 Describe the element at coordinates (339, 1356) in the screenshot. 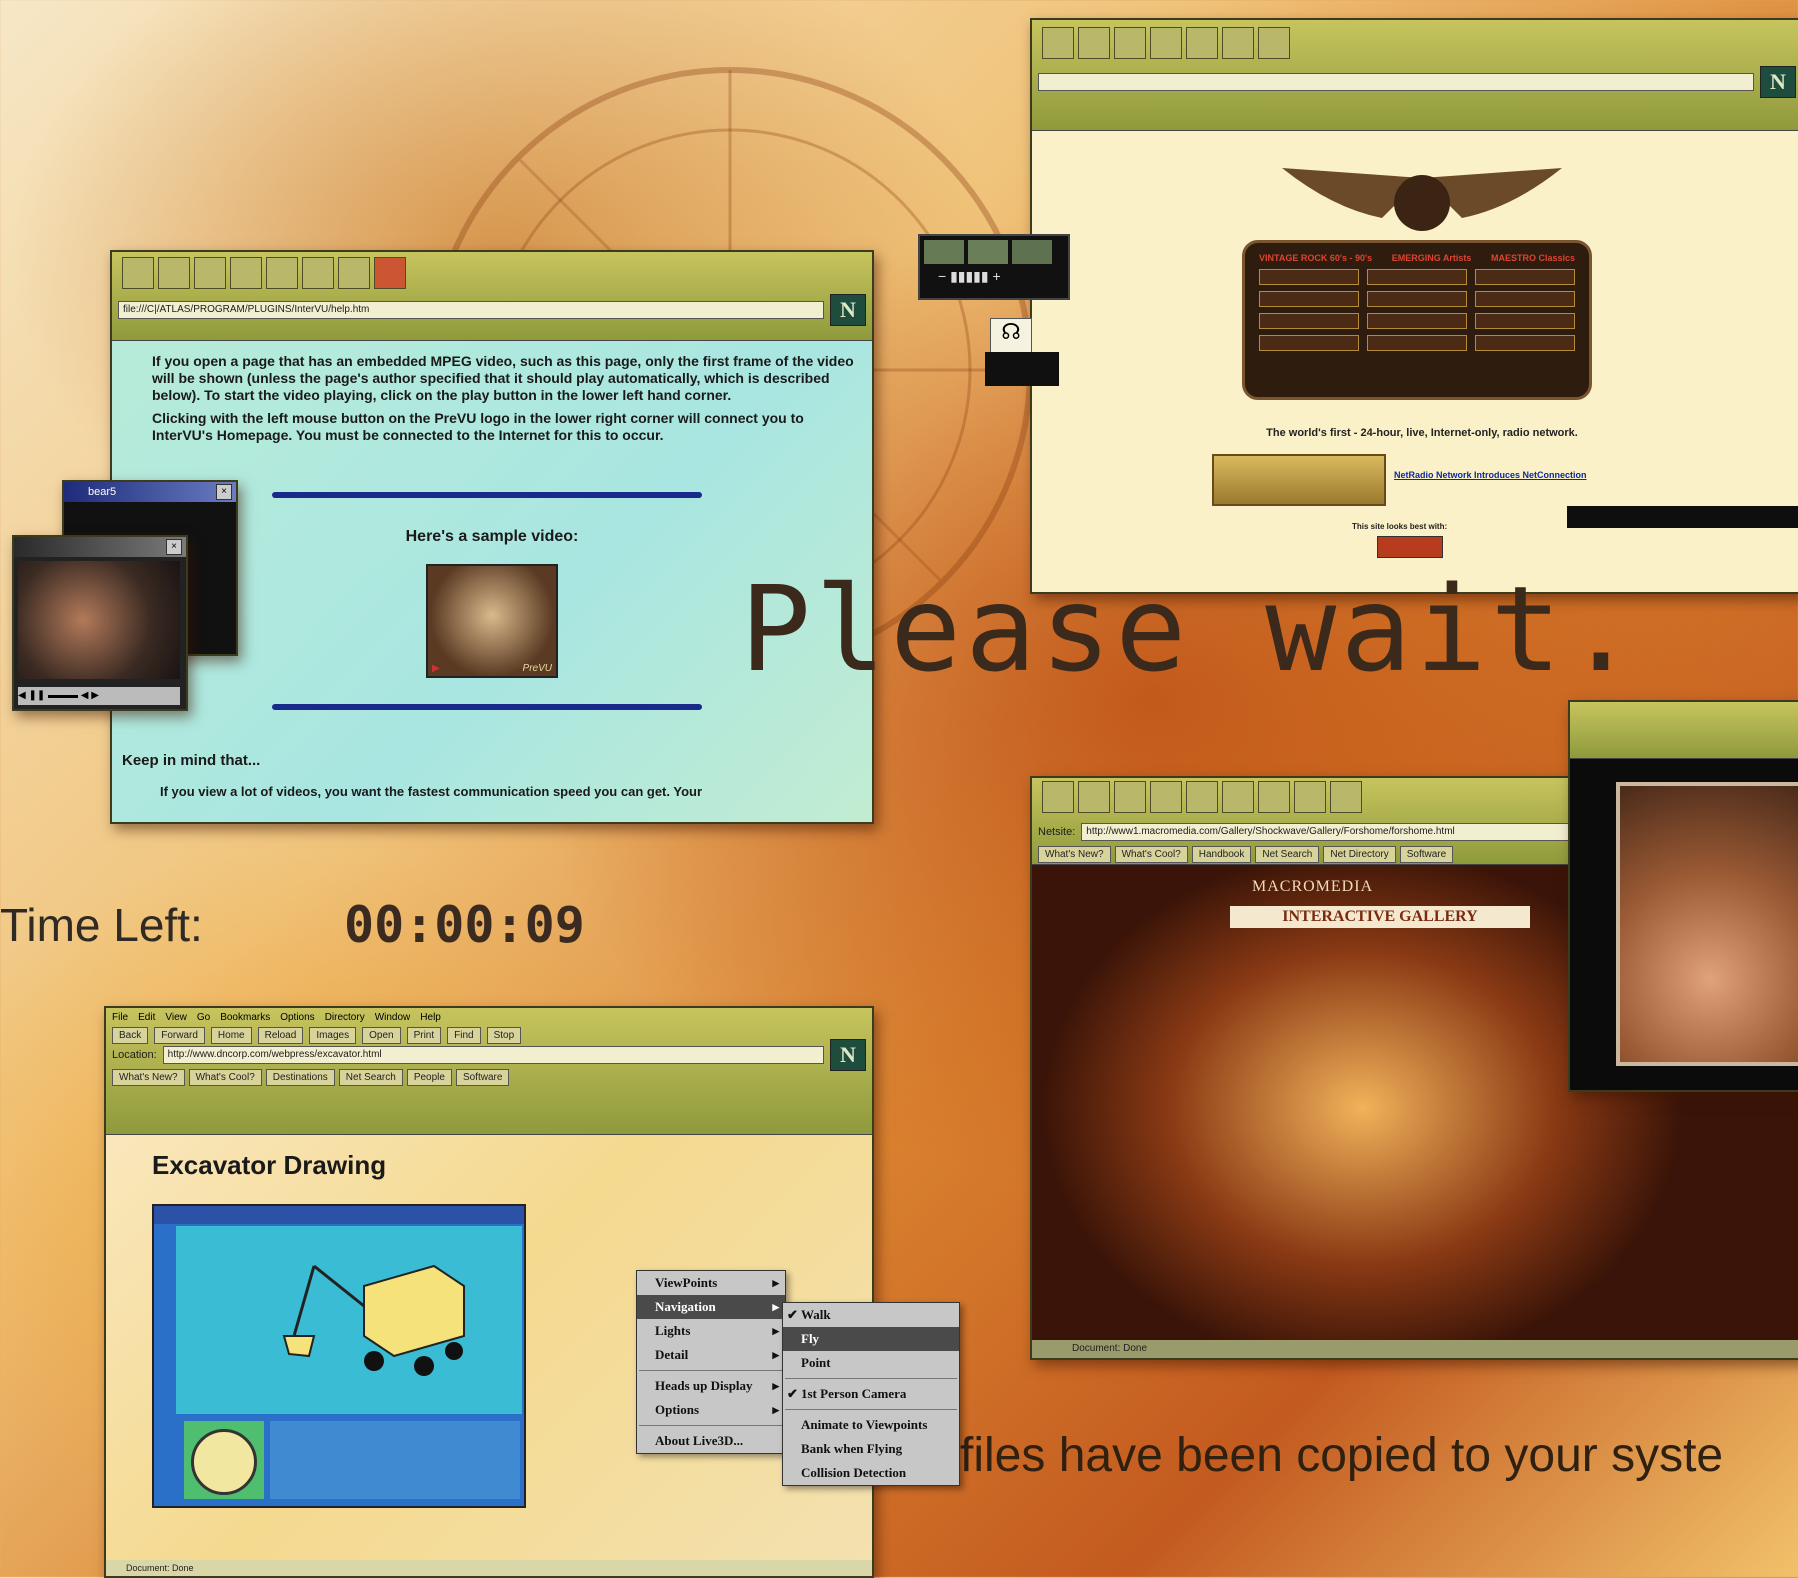

I see `live3d-viewer` at that location.